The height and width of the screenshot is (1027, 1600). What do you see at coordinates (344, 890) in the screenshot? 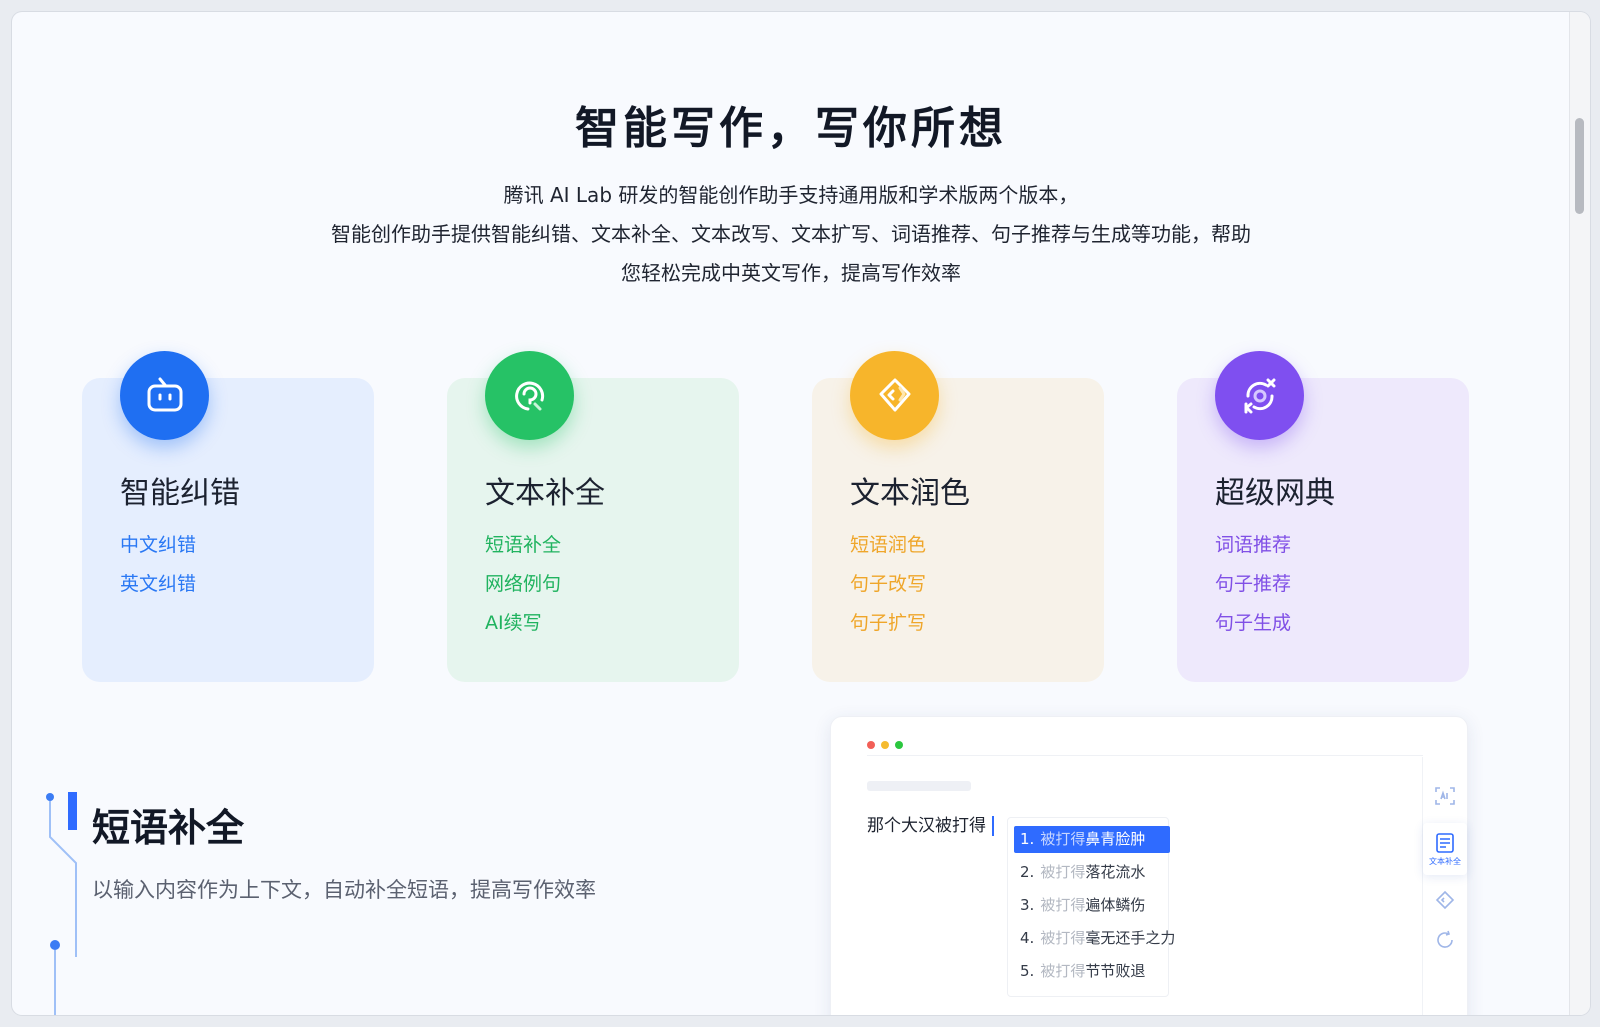
I see `section-description: 以输入内容作为上下文，自动补全短语，提高写作效率` at bounding box center [344, 890].